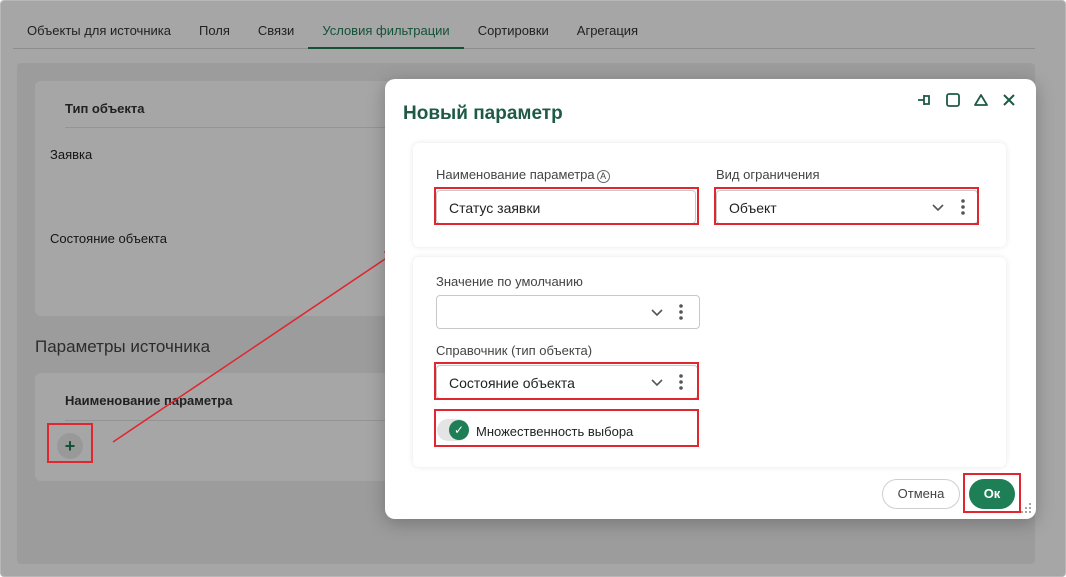 This screenshot has width=1066, height=577. Describe the element at coordinates (1025, 509) in the screenshot. I see `resize-handle-icon` at that location.